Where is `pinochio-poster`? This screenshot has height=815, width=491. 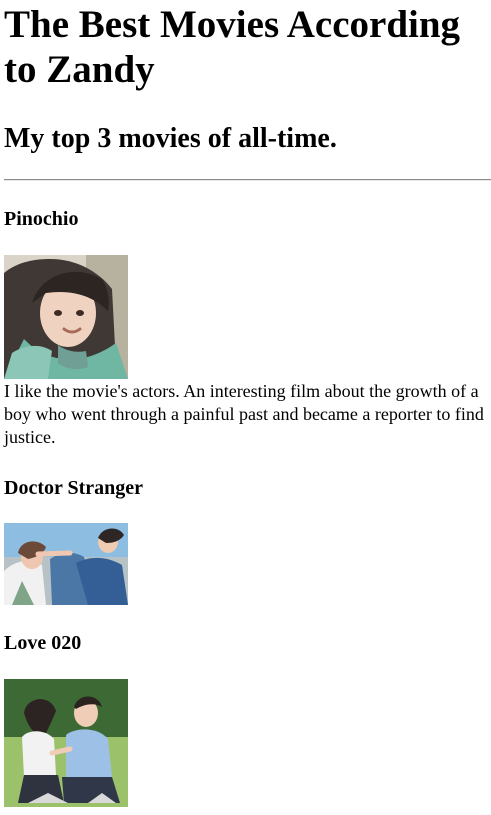
pinochio-poster is located at coordinates (66, 317).